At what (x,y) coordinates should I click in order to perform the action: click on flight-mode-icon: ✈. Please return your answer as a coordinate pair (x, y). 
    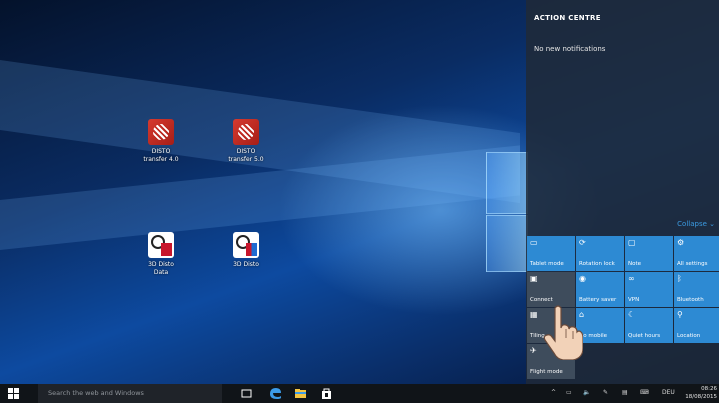
    Looking at the image, I should click on (533, 350).